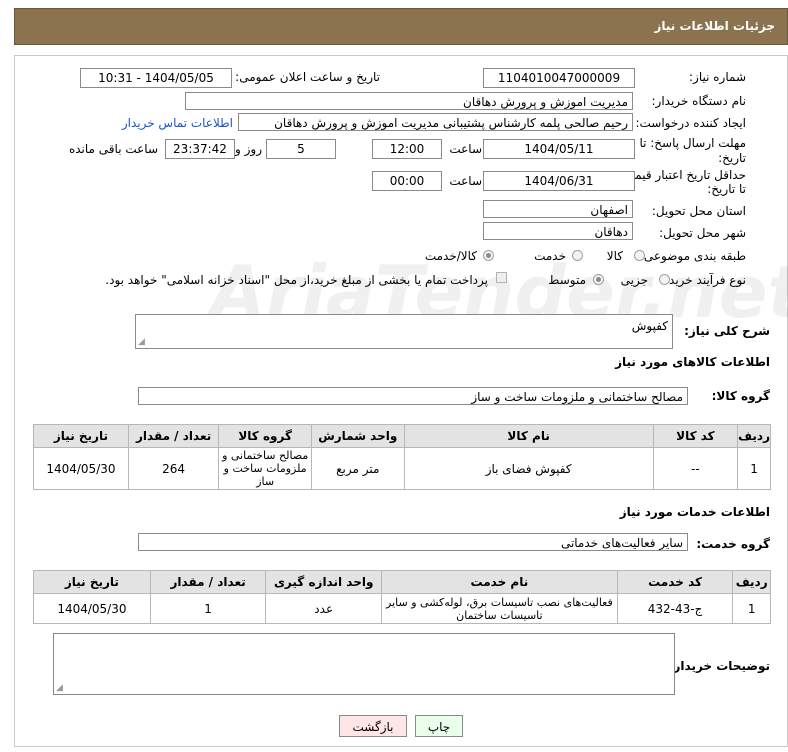 Image resolution: width=788 pixels, height=752 pixels. What do you see at coordinates (558, 231) in the screenshot?
I see `city-field: دهاقان` at bounding box center [558, 231].